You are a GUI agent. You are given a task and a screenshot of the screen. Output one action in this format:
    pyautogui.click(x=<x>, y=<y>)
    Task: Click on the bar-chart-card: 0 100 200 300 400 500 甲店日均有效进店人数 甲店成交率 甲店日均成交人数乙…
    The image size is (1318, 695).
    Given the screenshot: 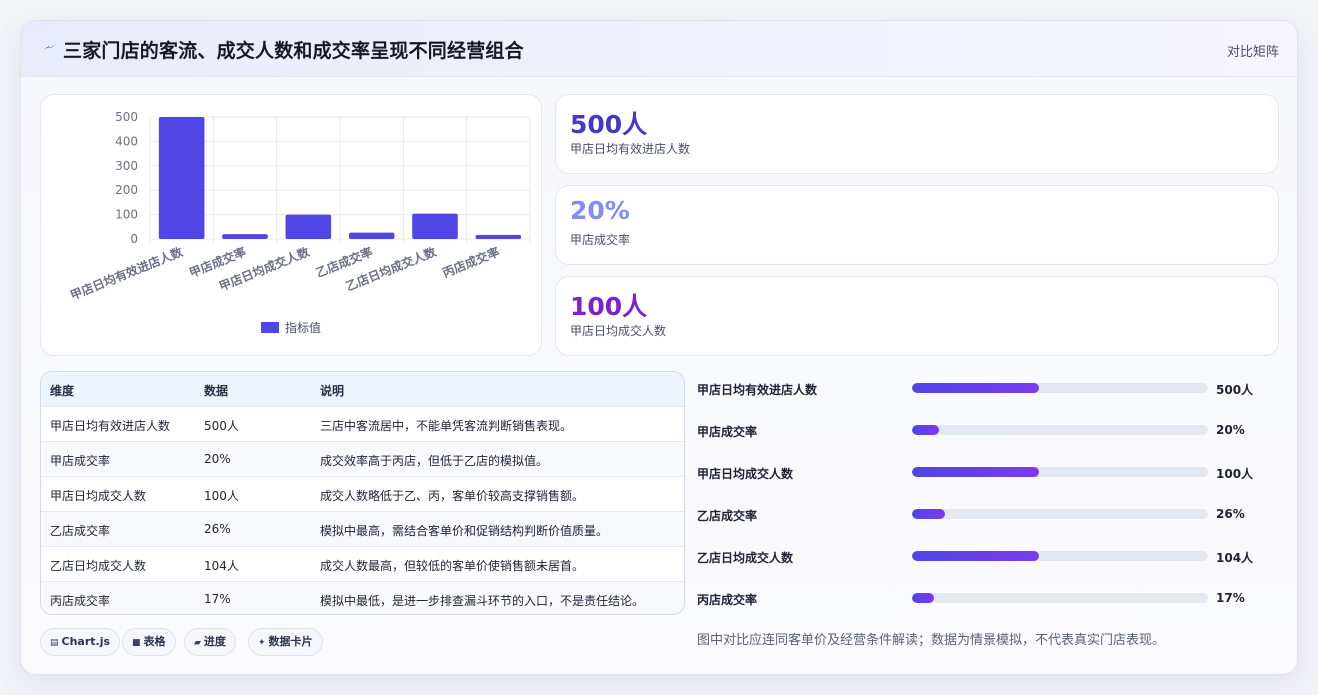 What is the action you would take?
    pyautogui.click(x=291, y=225)
    